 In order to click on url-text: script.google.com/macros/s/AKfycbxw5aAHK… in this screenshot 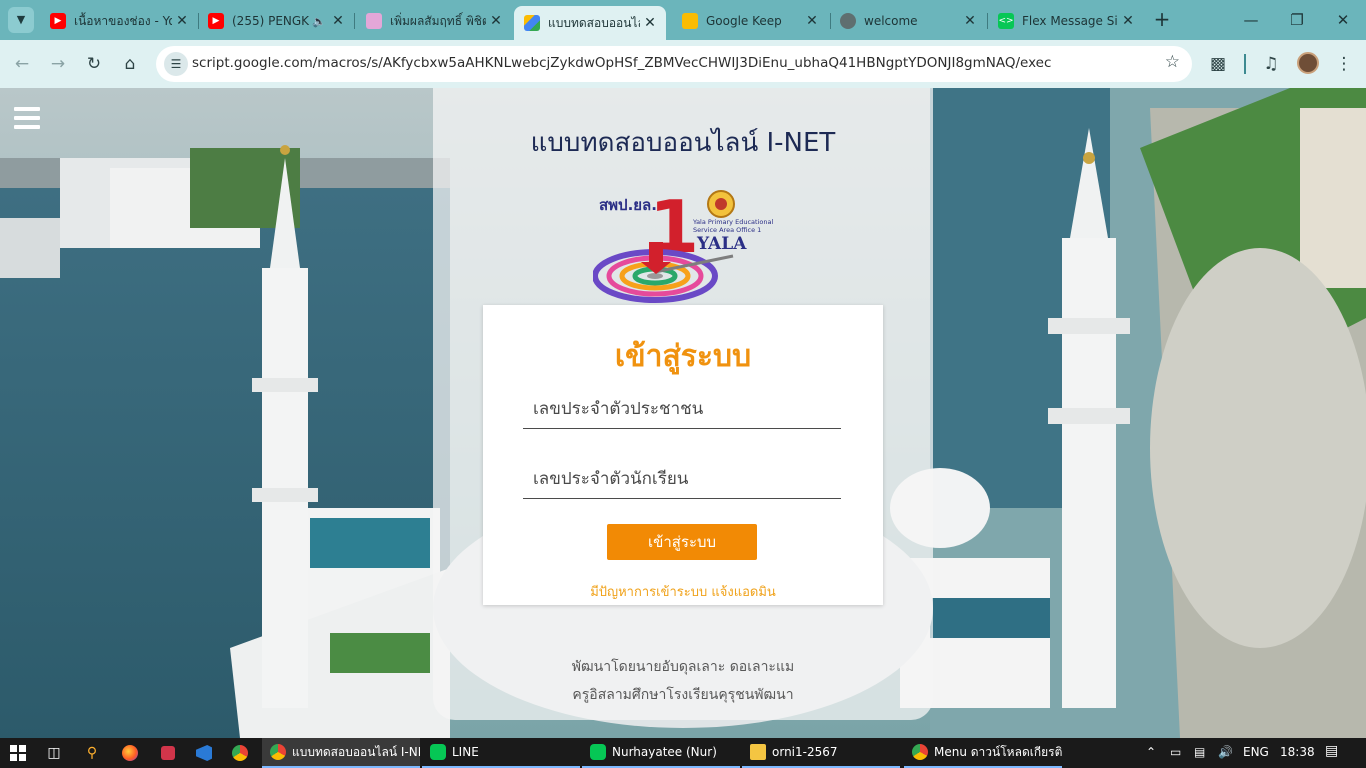, I will do `click(621, 63)`.